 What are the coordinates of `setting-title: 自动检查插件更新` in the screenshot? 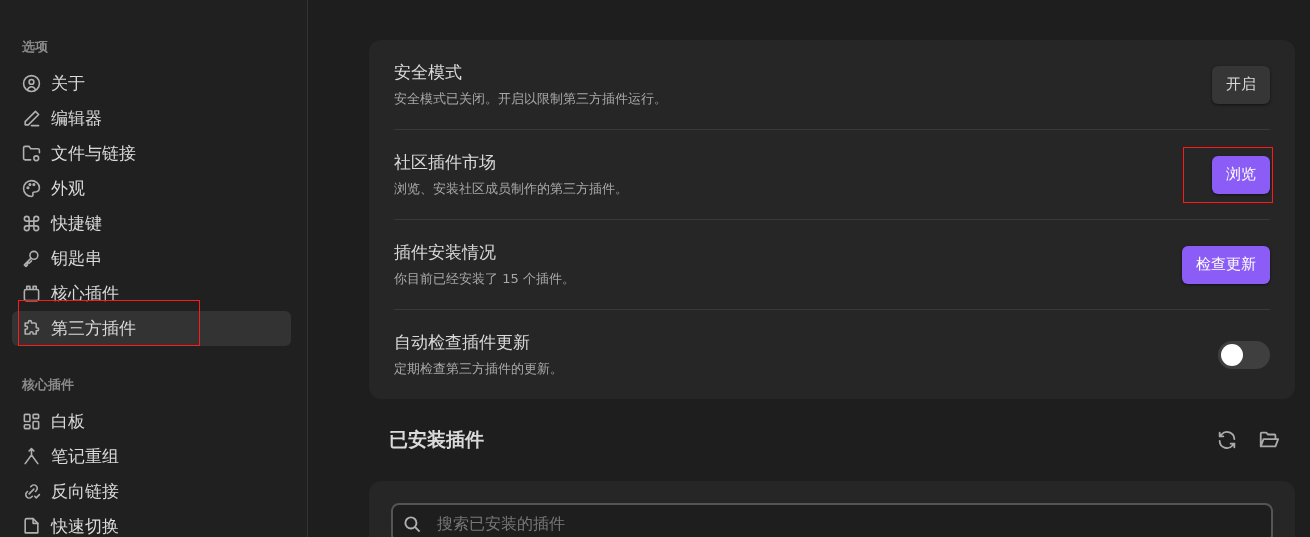 It's located at (462, 342).